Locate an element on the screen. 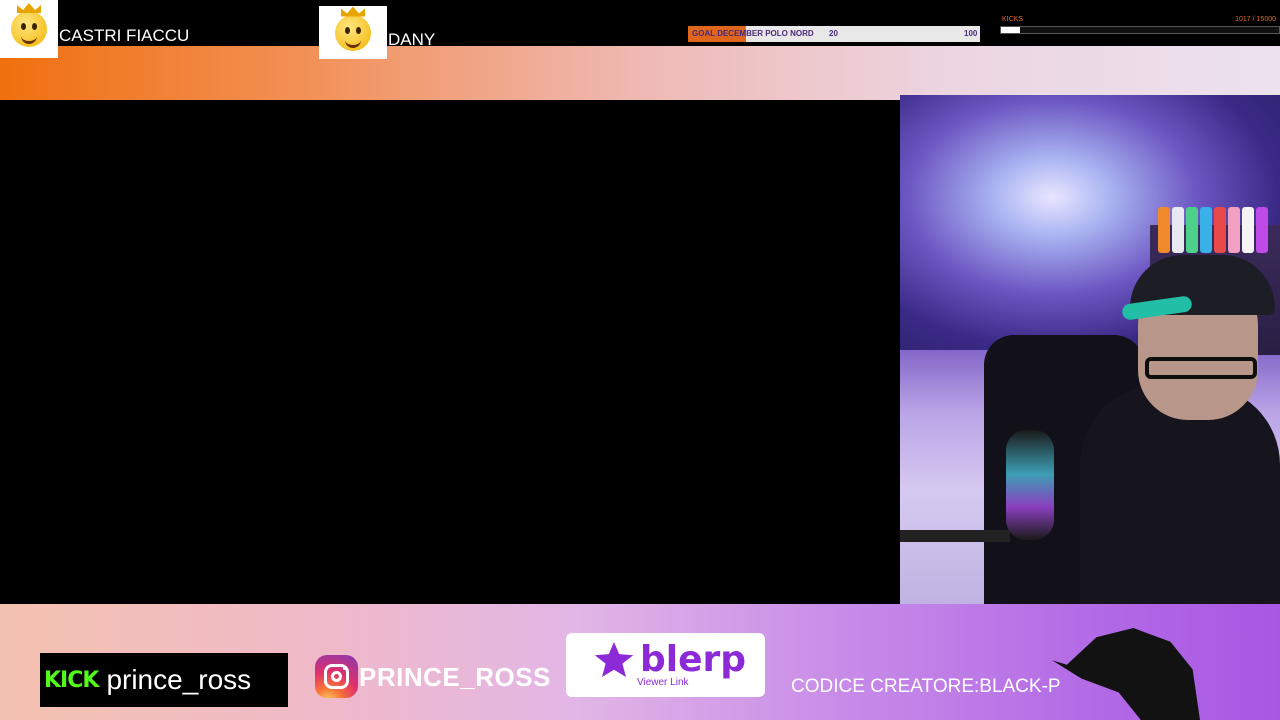 The height and width of the screenshot is (720, 1280). header-gradient-band is located at coordinates (640, 73).